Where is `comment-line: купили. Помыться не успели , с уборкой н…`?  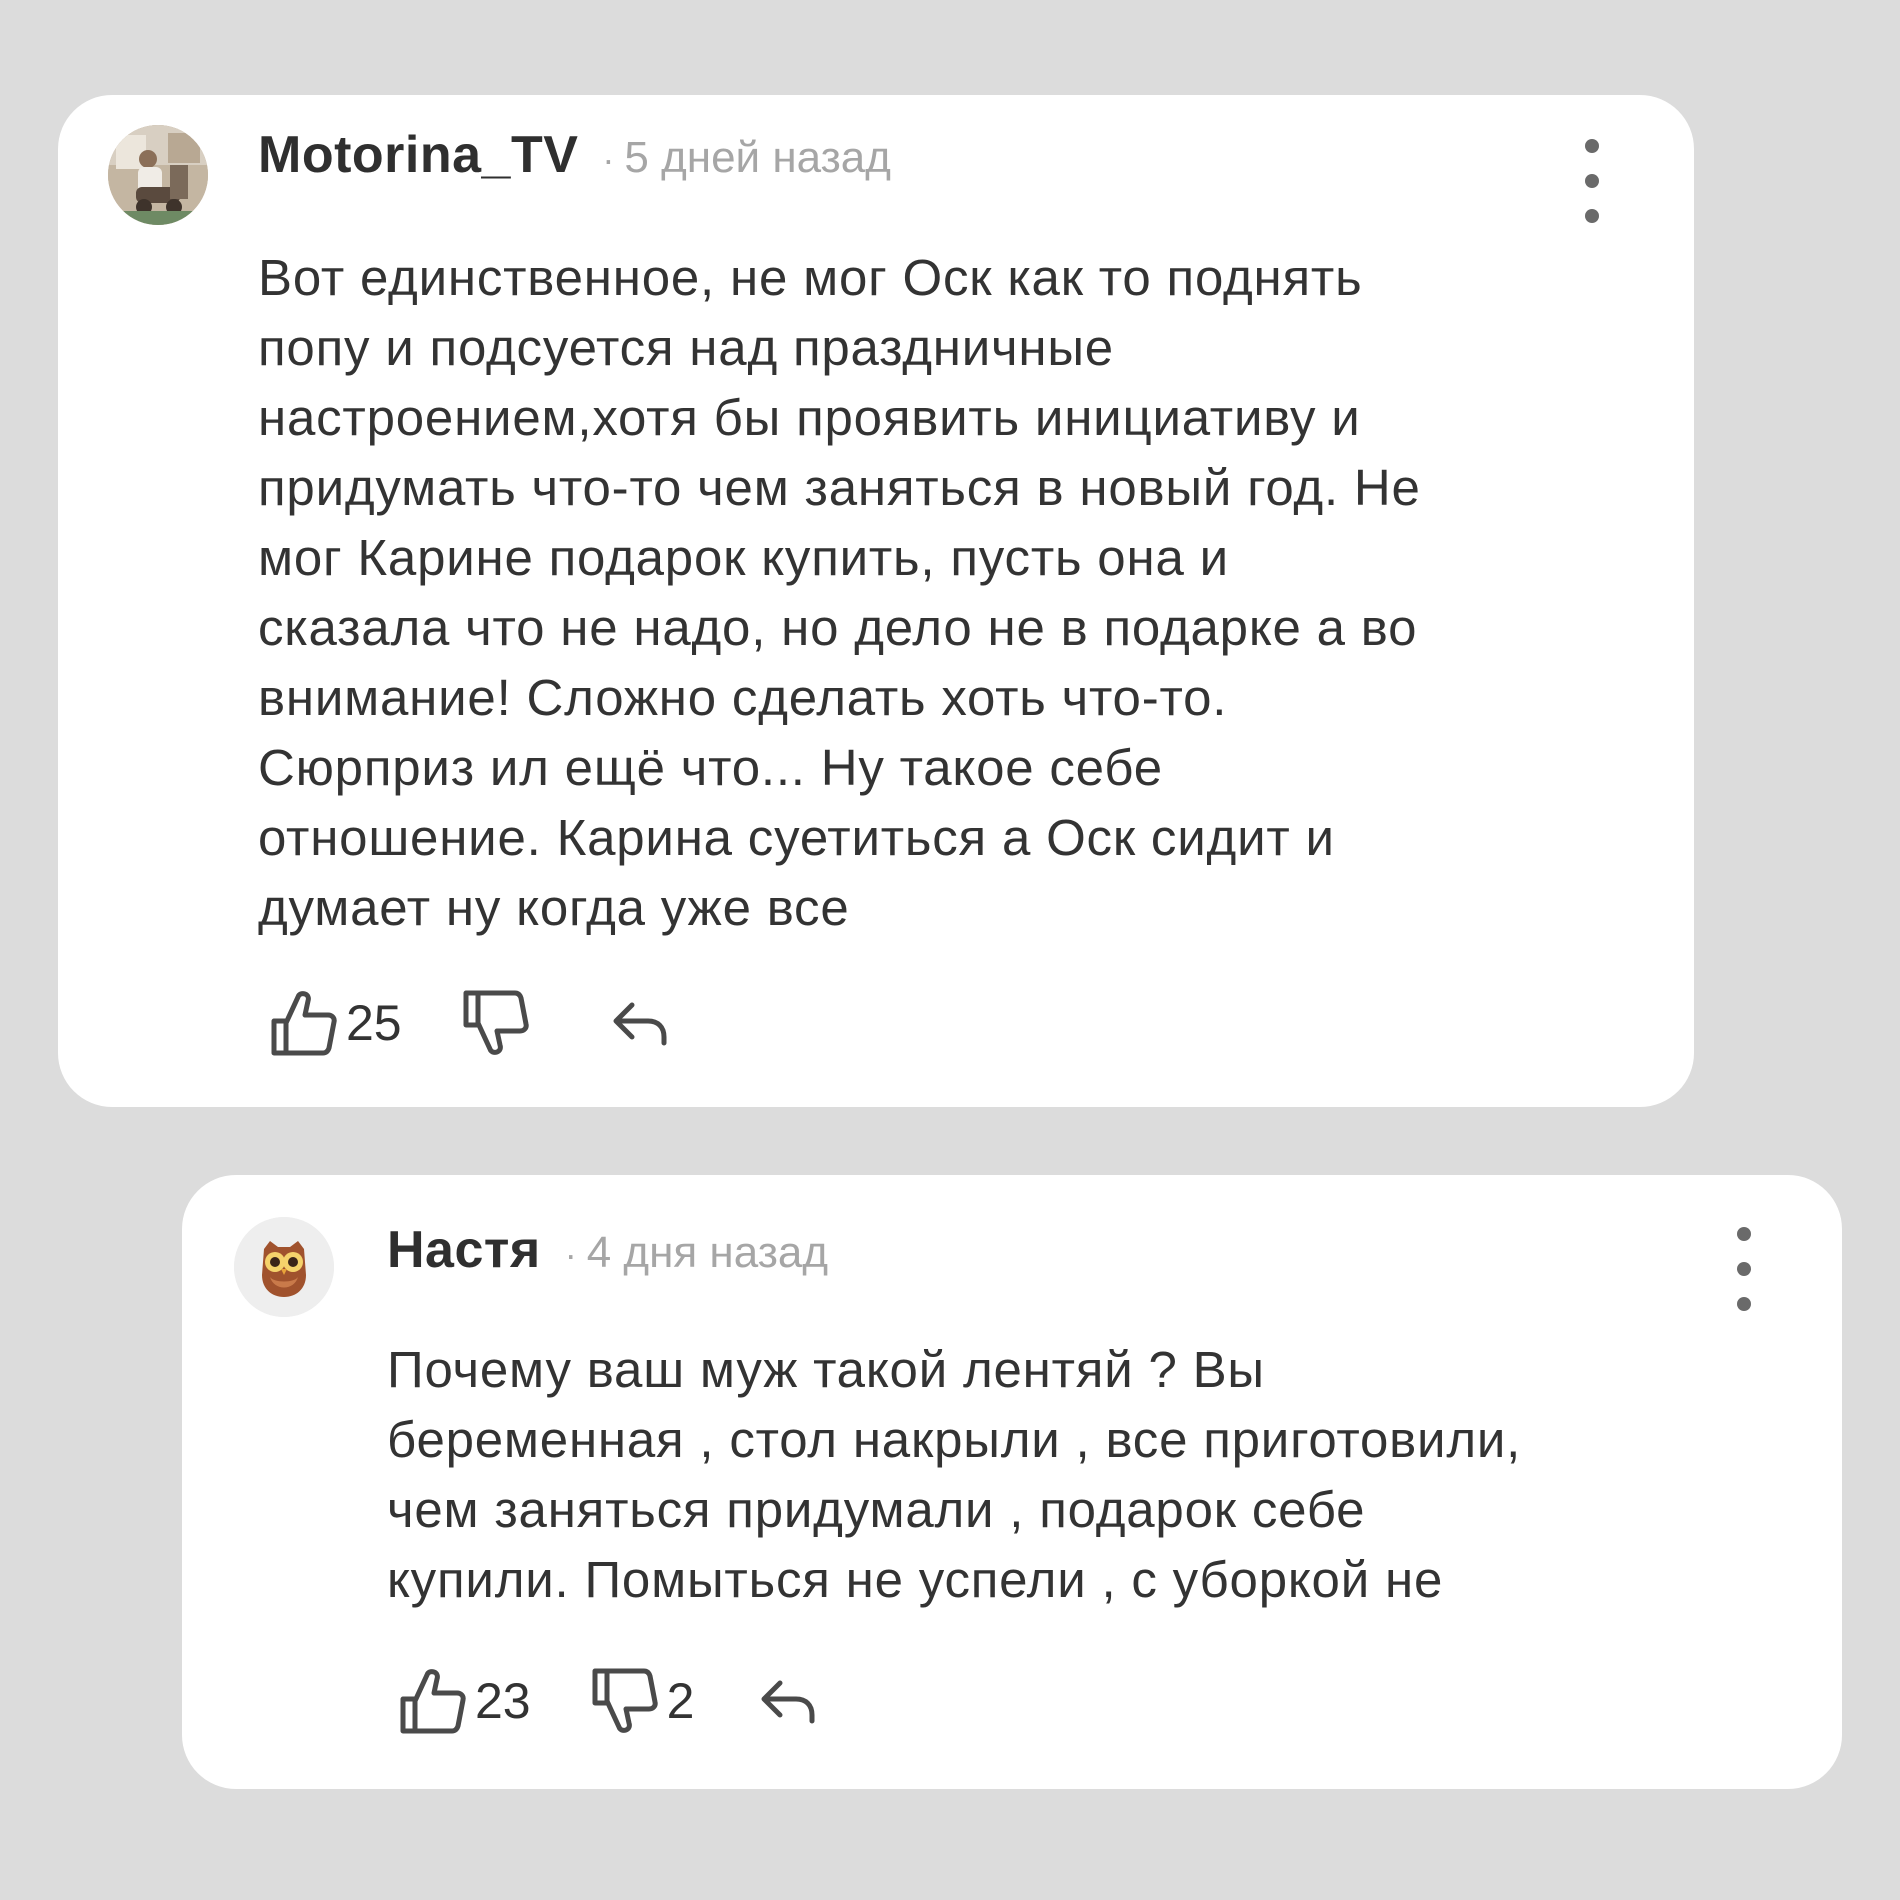
comment-line: купили. Помыться не успели , с уборкой н… is located at coordinates (915, 1579).